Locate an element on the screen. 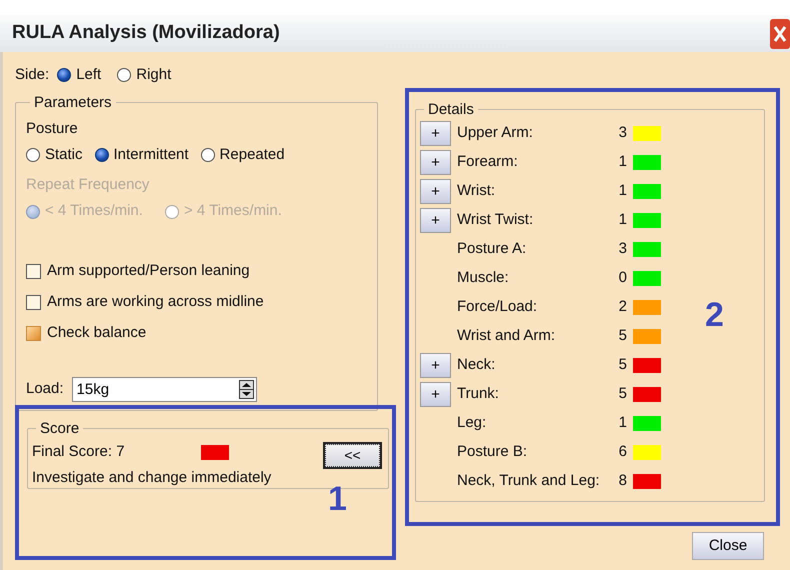  radio-label: Right is located at coordinates (154, 75).